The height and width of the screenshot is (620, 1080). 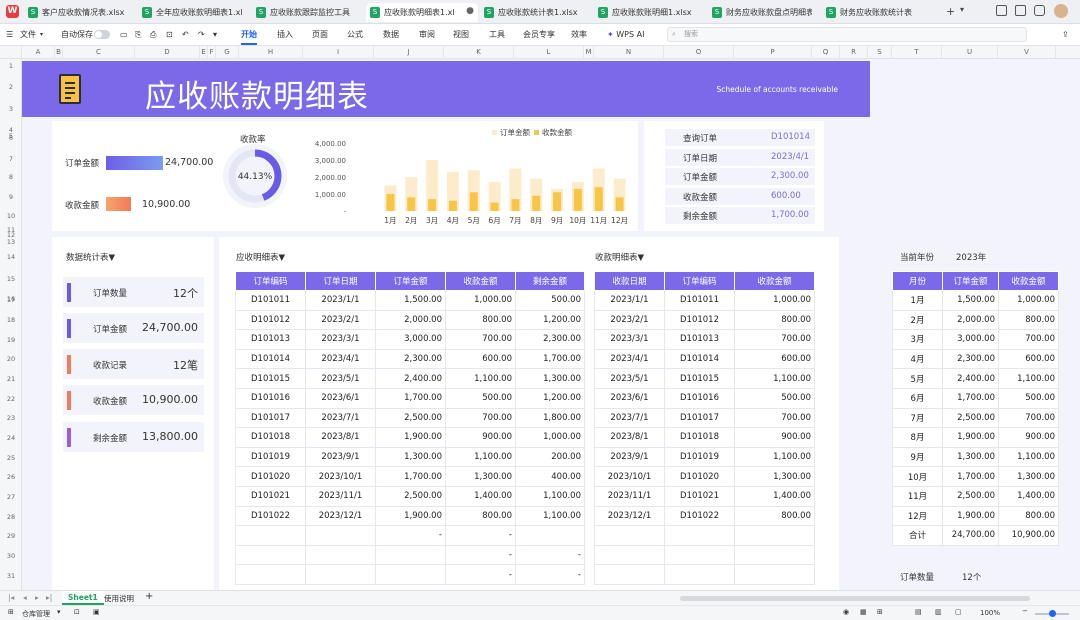 I want to click on file-menu: 文件, so click(x=28, y=35).